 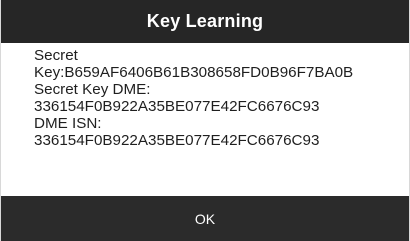 What do you see at coordinates (177, 140) in the screenshot?
I see `message-line-dme-isn-value: 336154F0B922A35BE077E42FC6676C93` at bounding box center [177, 140].